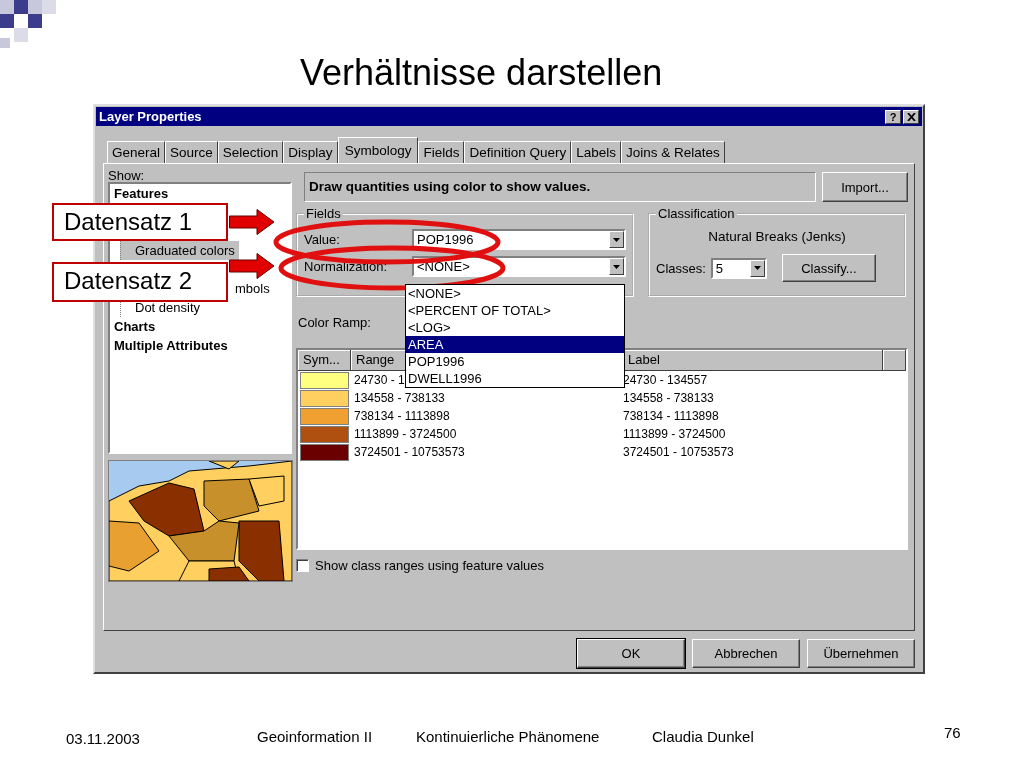  What do you see at coordinates (481, 73) in the screenshot?
I see `slide-title: Verhältnisse darstellen` at bounding box center [481, 73].